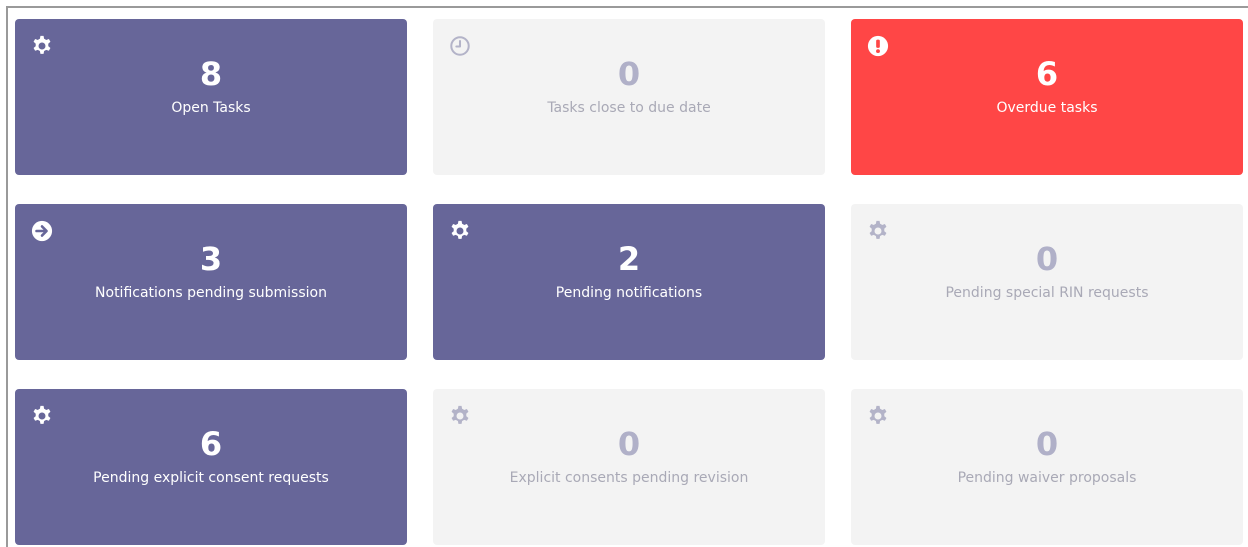 Image resolution: width=1248 pixels, height=547 pixels. Describe the element at coordinates (211, 467) in the screenshot. I see `tile-pending-explicit-consent-requests: 6 Pending explicit consent requests` at that location.